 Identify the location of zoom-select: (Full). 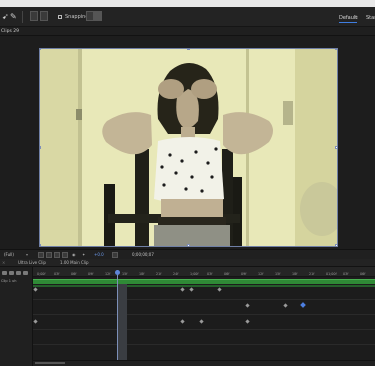
(9, 255).